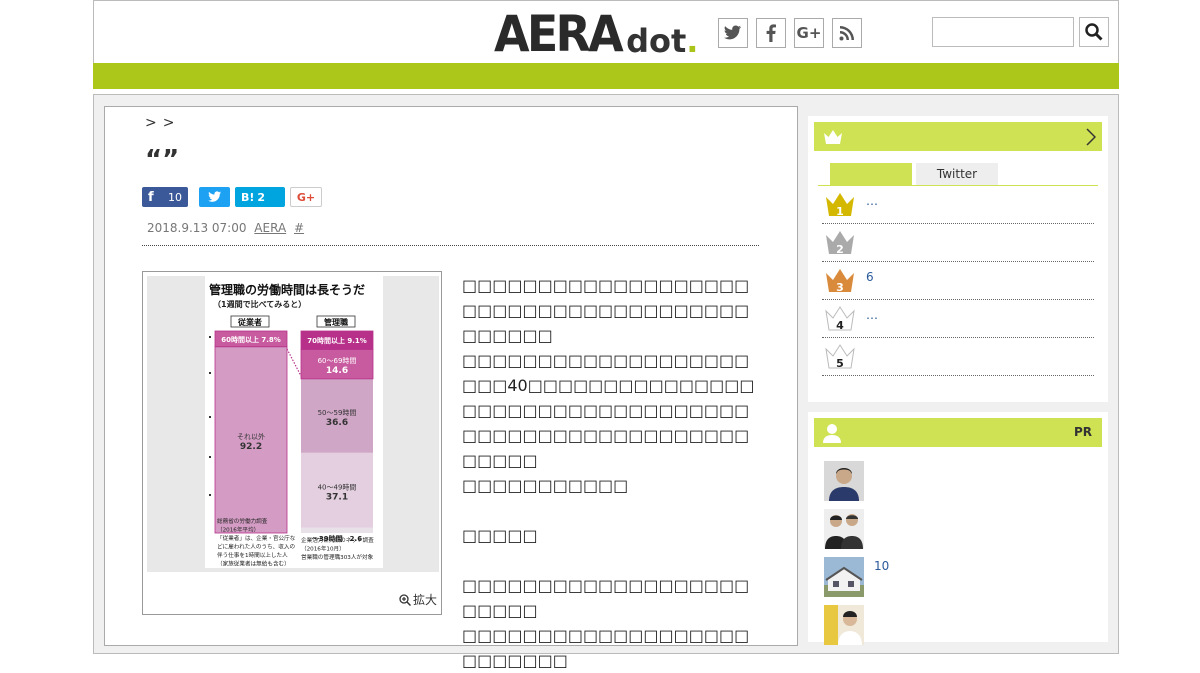 The height and width of the screenshot is (673, 1200). I want to click on chart-note: （2016年10月）, so click(323, 549).